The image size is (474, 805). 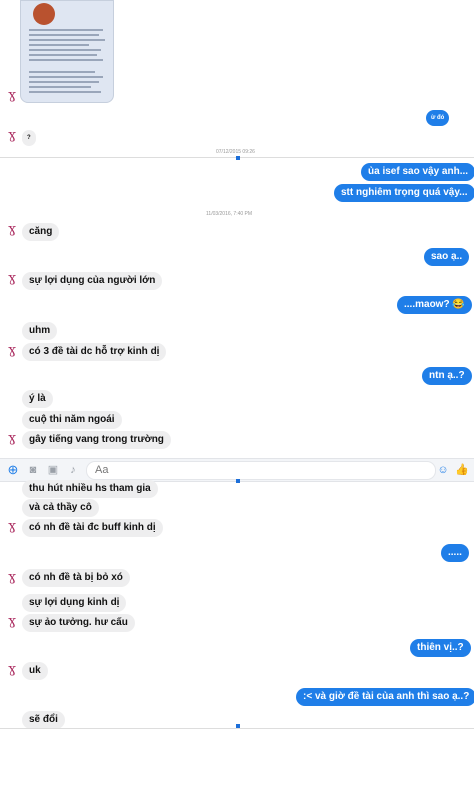 I want to click on image-icon: ▣, so click(x=53, y=470).